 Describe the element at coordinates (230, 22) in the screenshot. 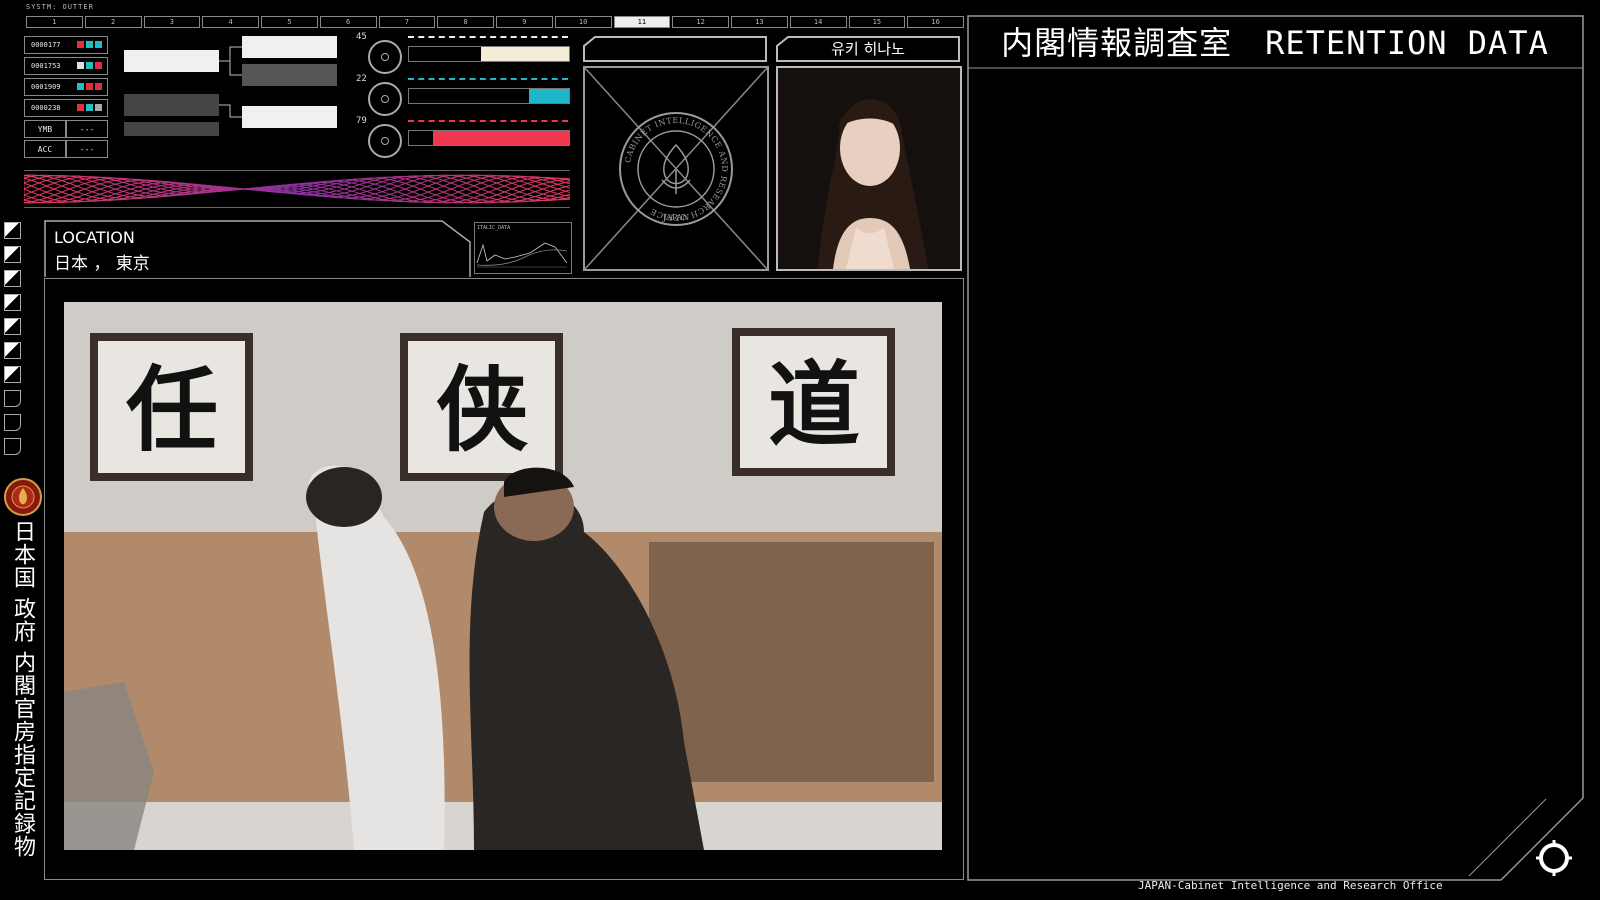

I see `tab-4: 4` at that location.